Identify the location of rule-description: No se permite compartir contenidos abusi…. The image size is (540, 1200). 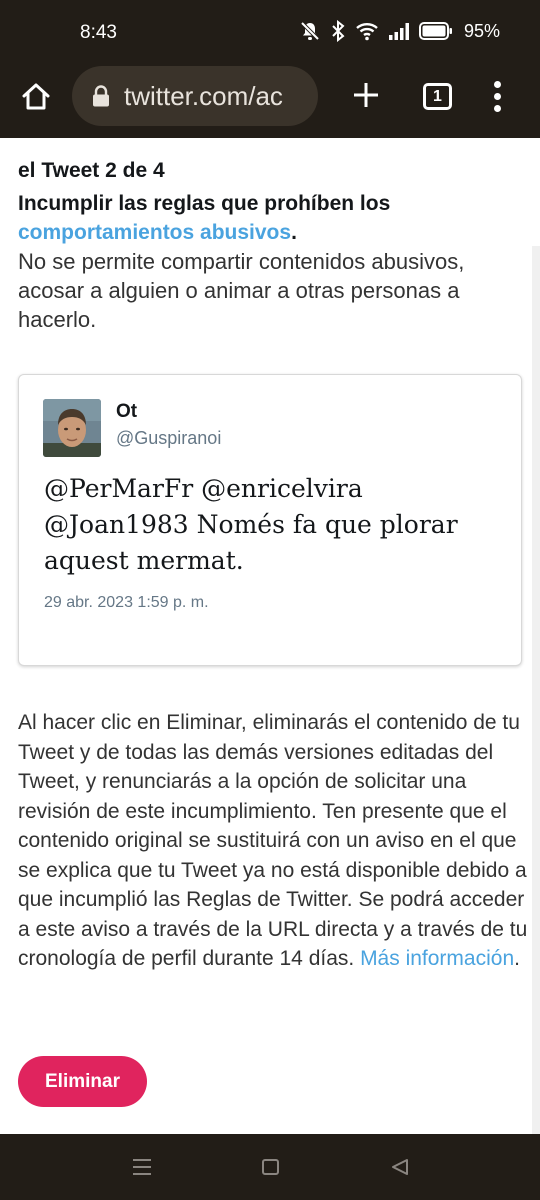
(241, 290).